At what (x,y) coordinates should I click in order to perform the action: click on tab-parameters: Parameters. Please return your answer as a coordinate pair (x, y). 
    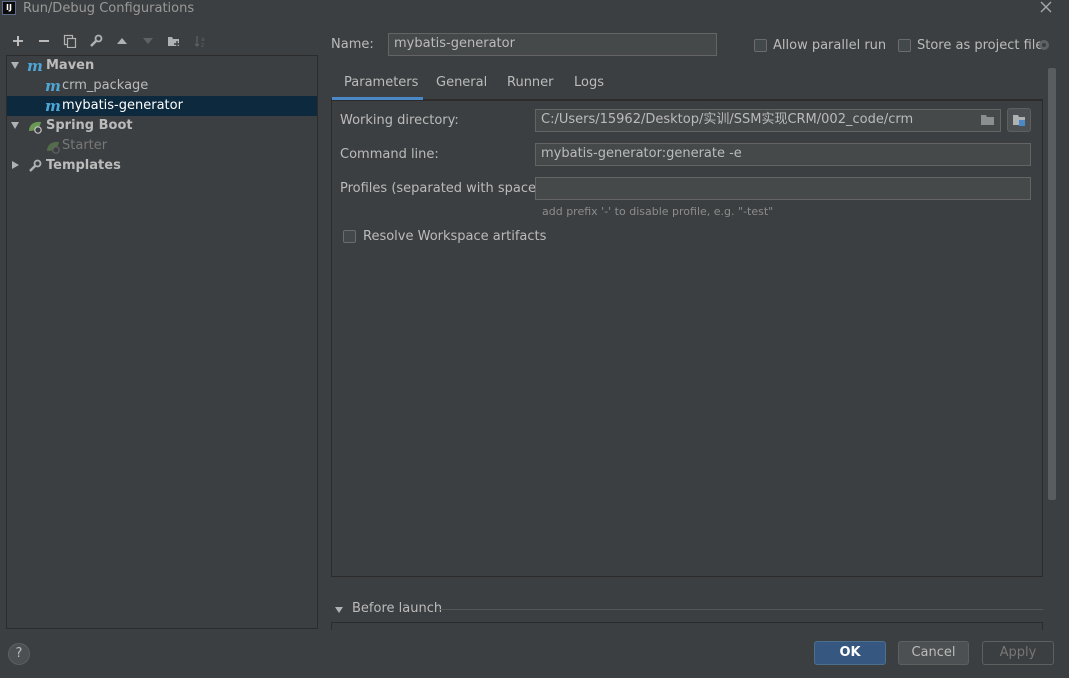
    Looking at the image, I should click on (381, 87).